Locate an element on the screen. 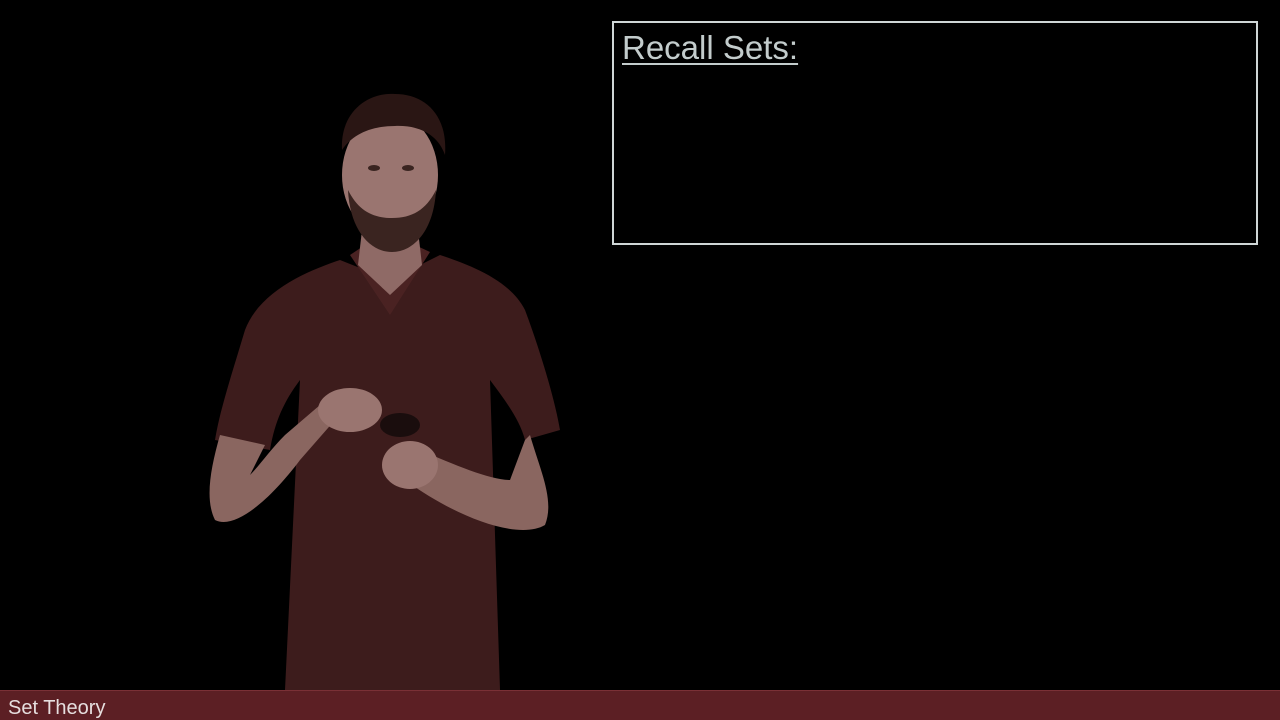  lecture-topic-label: Set Theory is located at coordinates (57, 708).